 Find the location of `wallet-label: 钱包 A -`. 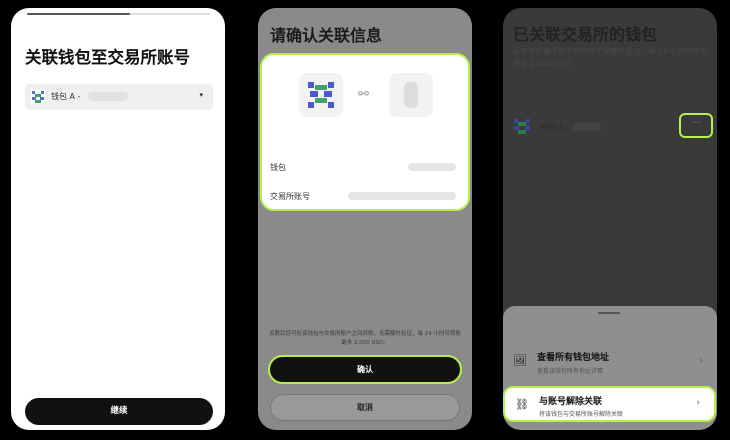

wallet-label: 钱包 A - is located at coordinates (555, 127).